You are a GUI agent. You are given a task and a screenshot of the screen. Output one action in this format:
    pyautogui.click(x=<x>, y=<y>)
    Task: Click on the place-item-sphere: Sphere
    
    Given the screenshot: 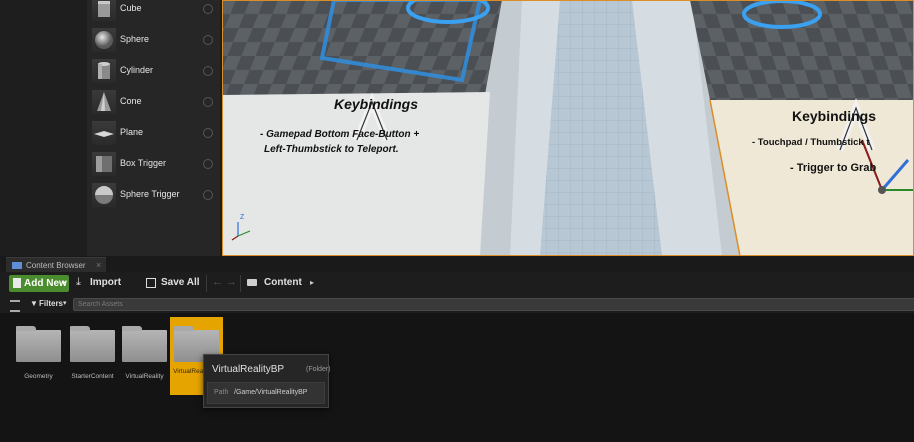 What is the action you would take?
    pyautogui.click(x=153, y=41)
    